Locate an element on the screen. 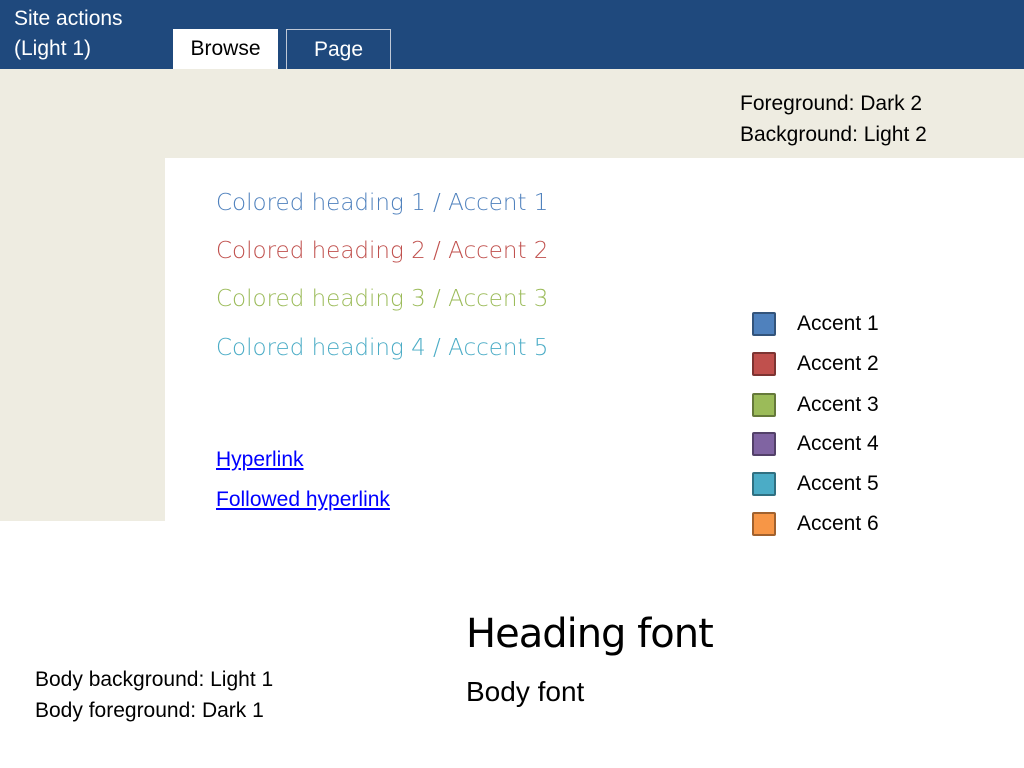 This screenshot has height=768, width=1024. tab-browse: Browse is located at coordinates (225, 49).